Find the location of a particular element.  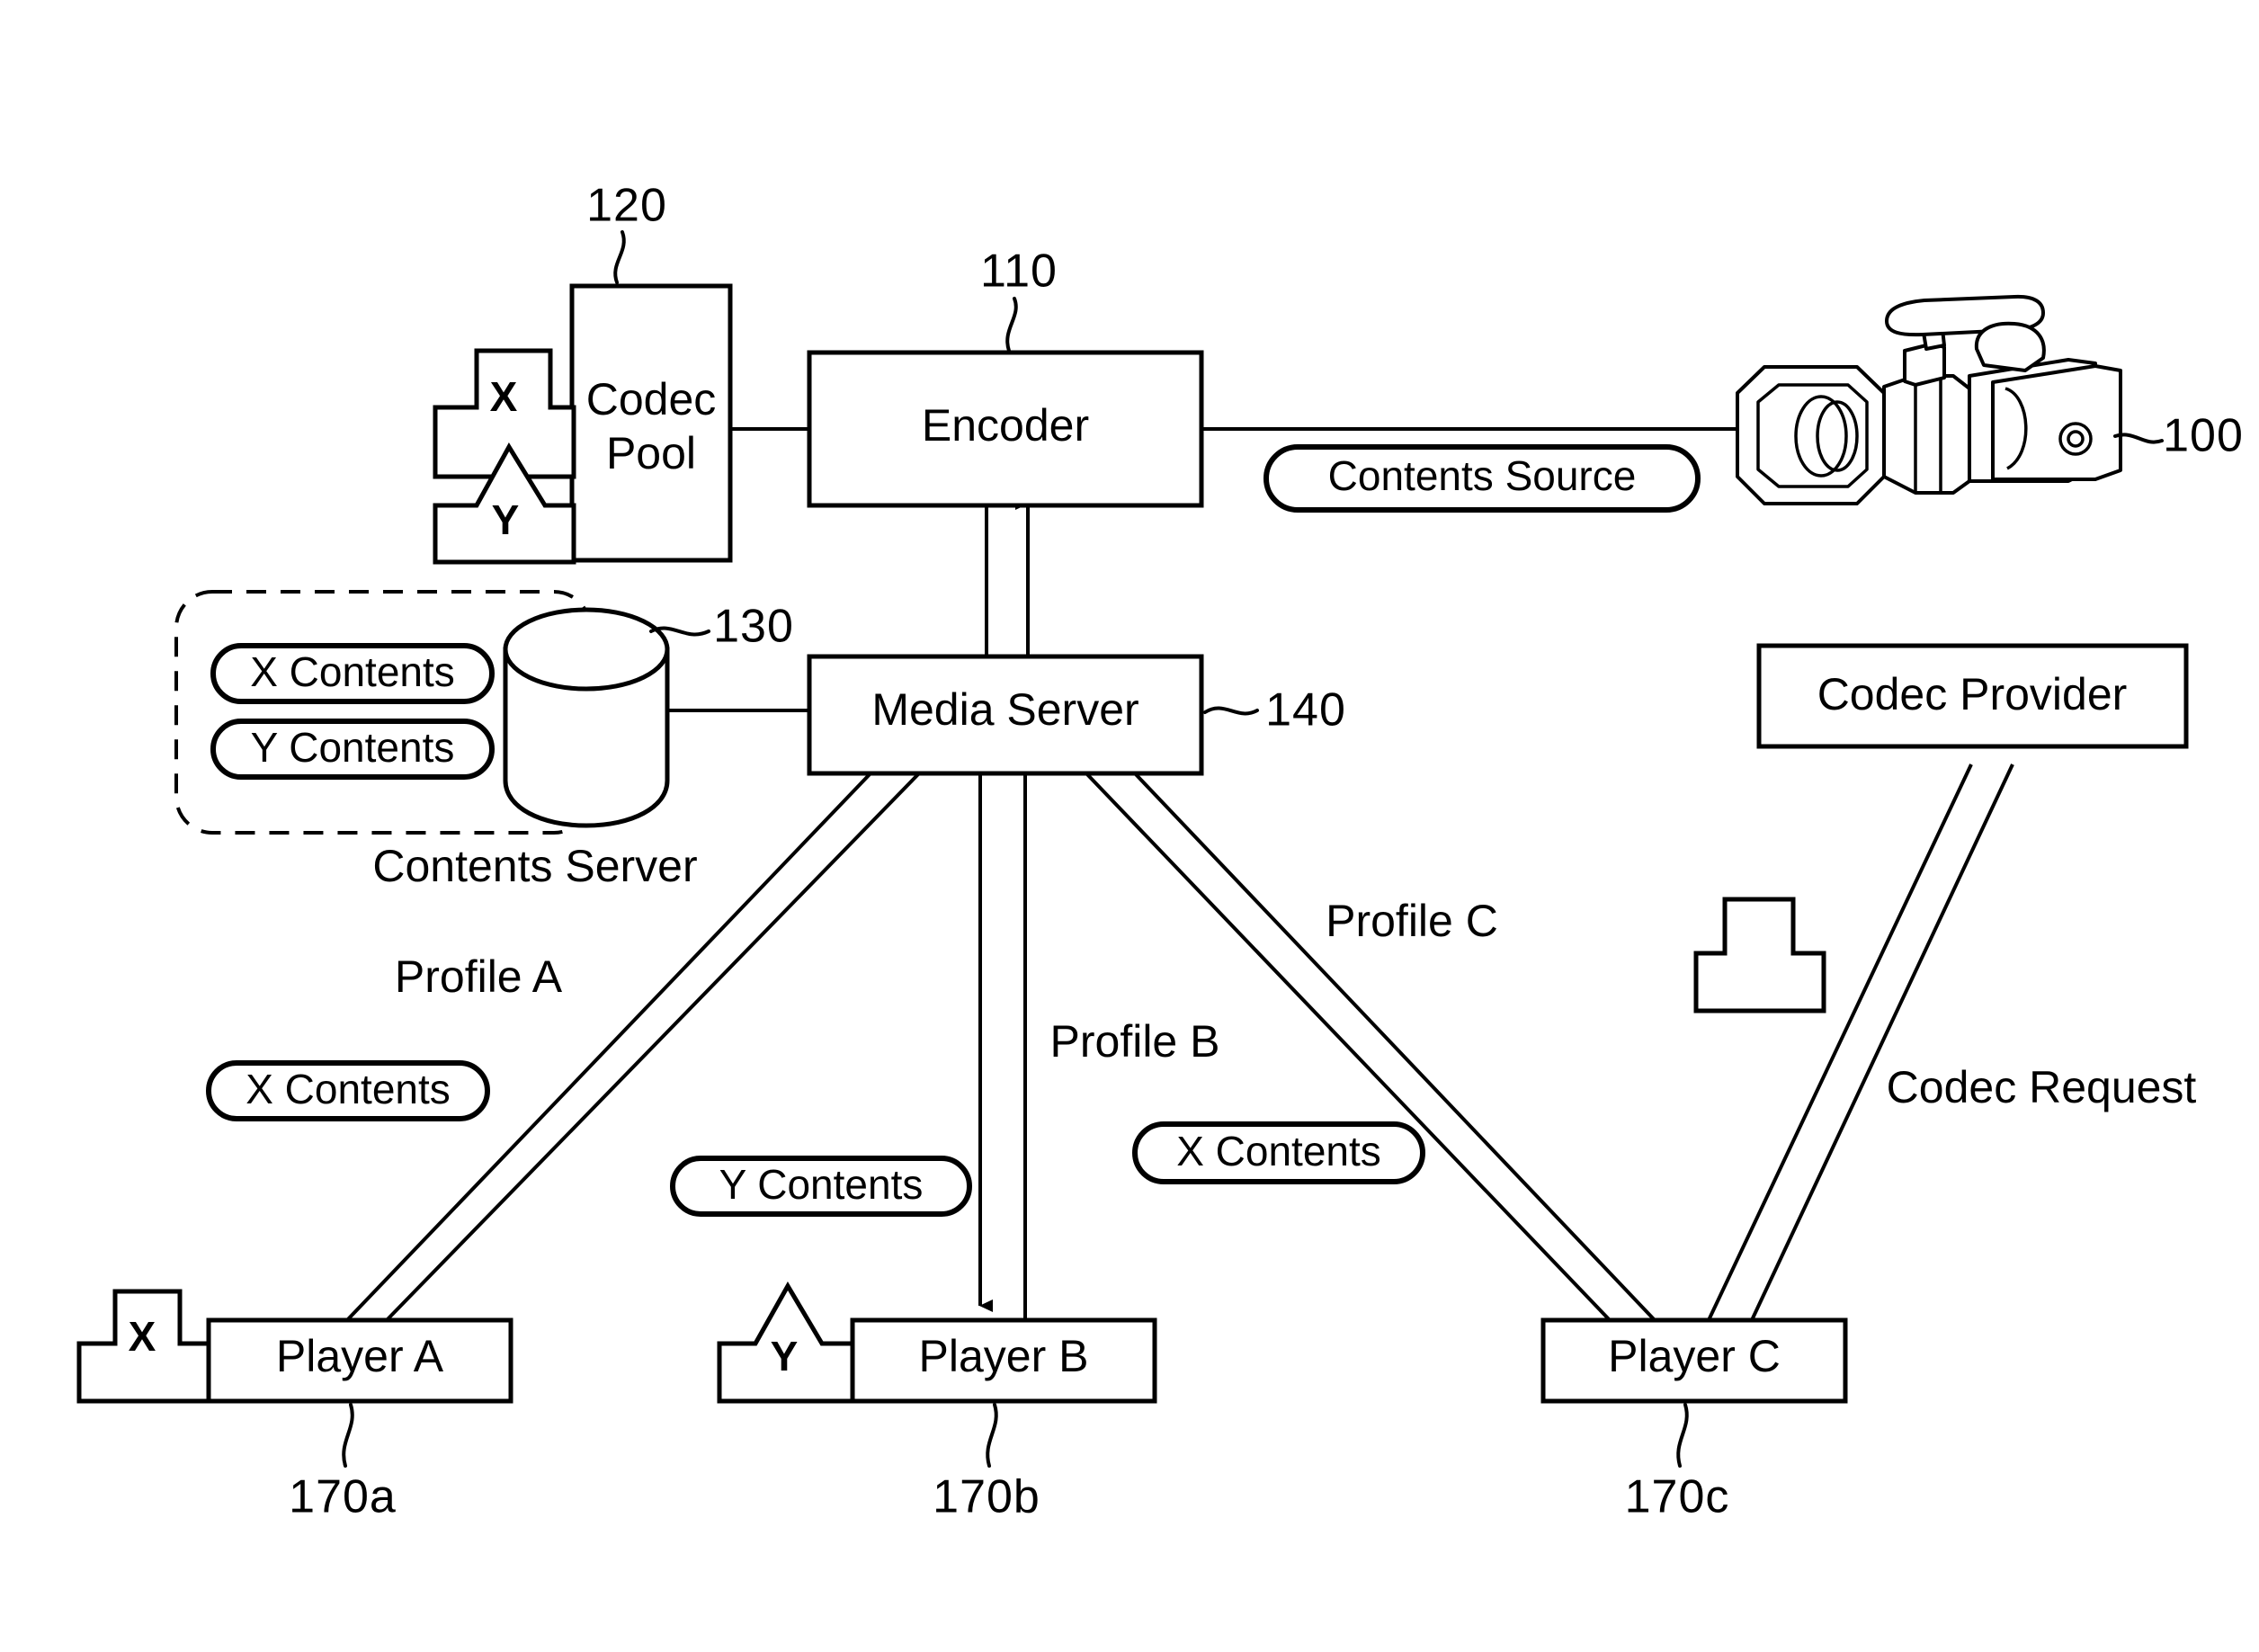

contents-pill-y-label: Y Contents is located at coordinates (353, 747).